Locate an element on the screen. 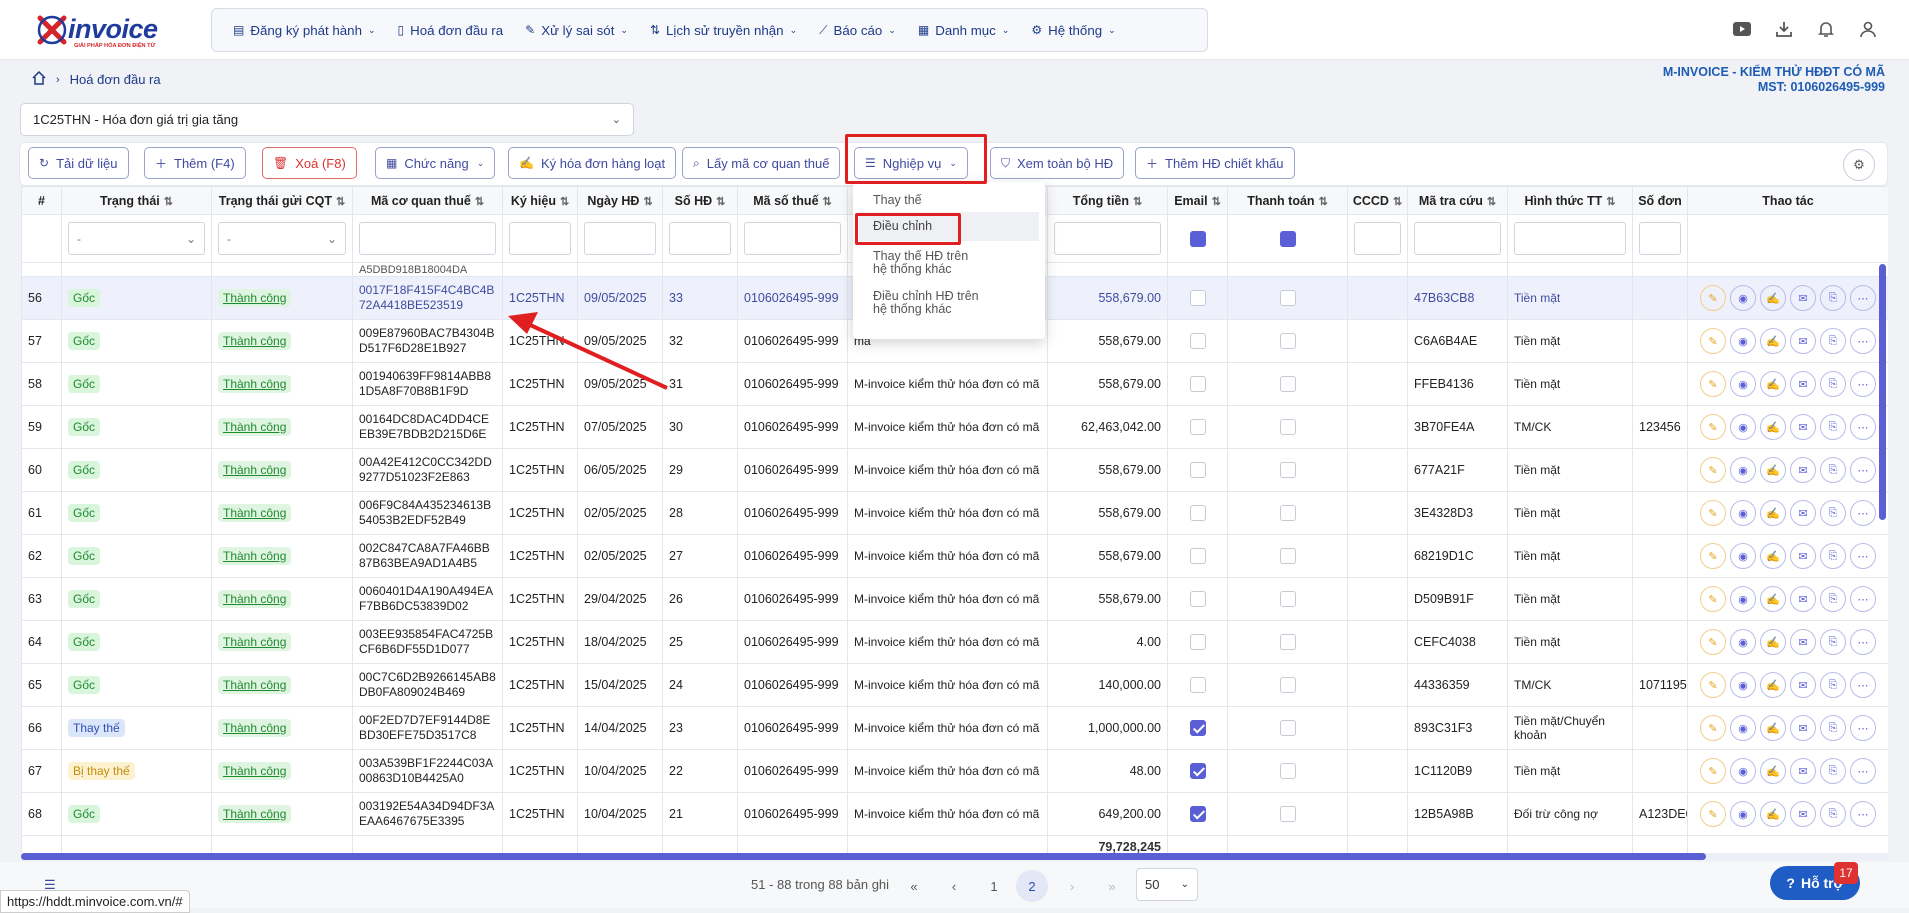 The image size is (1909, 913). menu-item-adjust-external: Điều chỉnh HĐ trên hệ thống khác is located at coordinates (928, 303).